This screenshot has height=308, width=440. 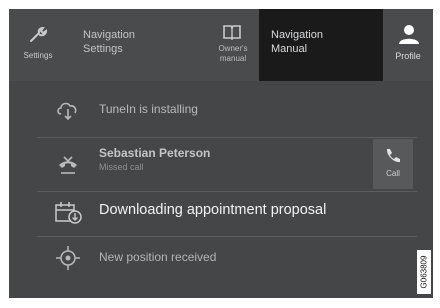 What do you see at coordinates (103, 49) in the screenshot?
I see `navigation-settings-line2: Settings` at bounding box center [103, 49].